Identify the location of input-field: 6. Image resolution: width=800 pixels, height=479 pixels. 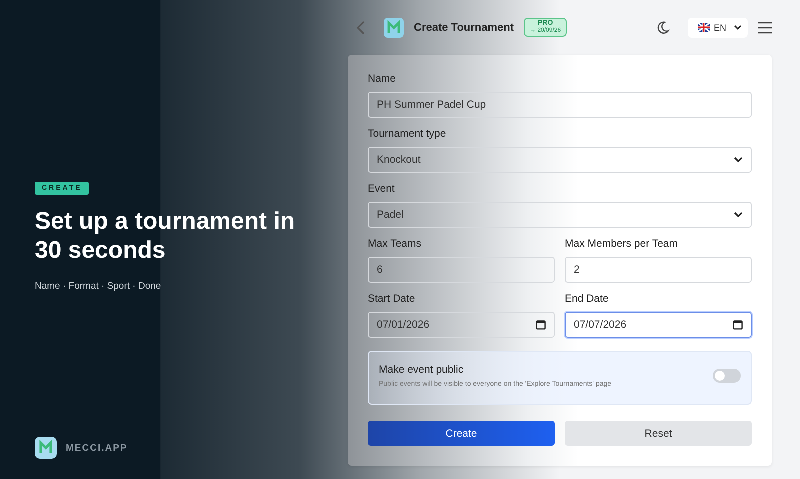
(461, 270).